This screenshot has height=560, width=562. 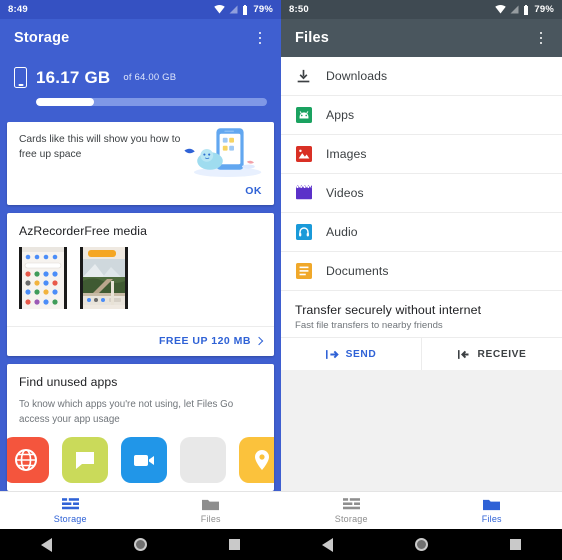 I want to click on app-bar-files: Files, so click(x=421, y=38).